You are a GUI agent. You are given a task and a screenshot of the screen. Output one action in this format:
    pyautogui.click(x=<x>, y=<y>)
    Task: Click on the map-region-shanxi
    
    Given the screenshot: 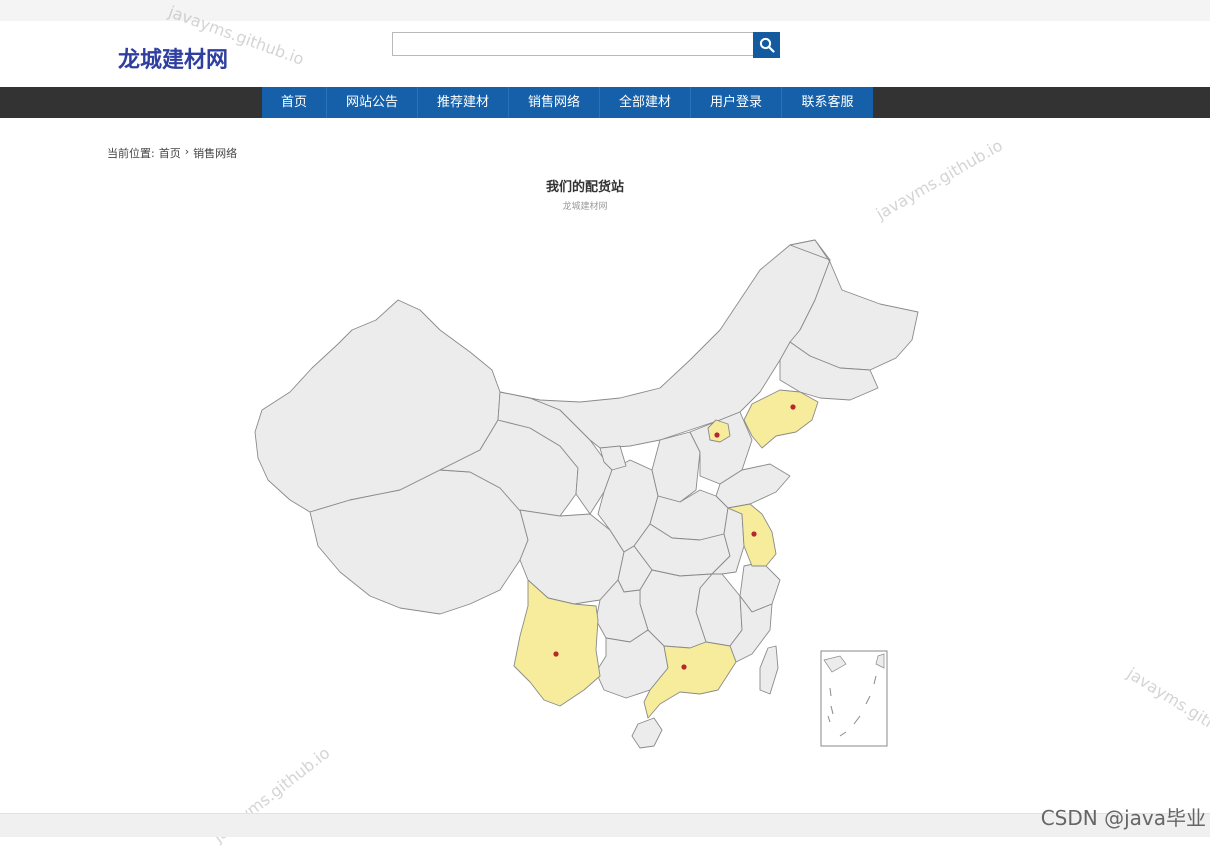 What is the action you would take?
    pyautogui.click(x=676, y=467)
    